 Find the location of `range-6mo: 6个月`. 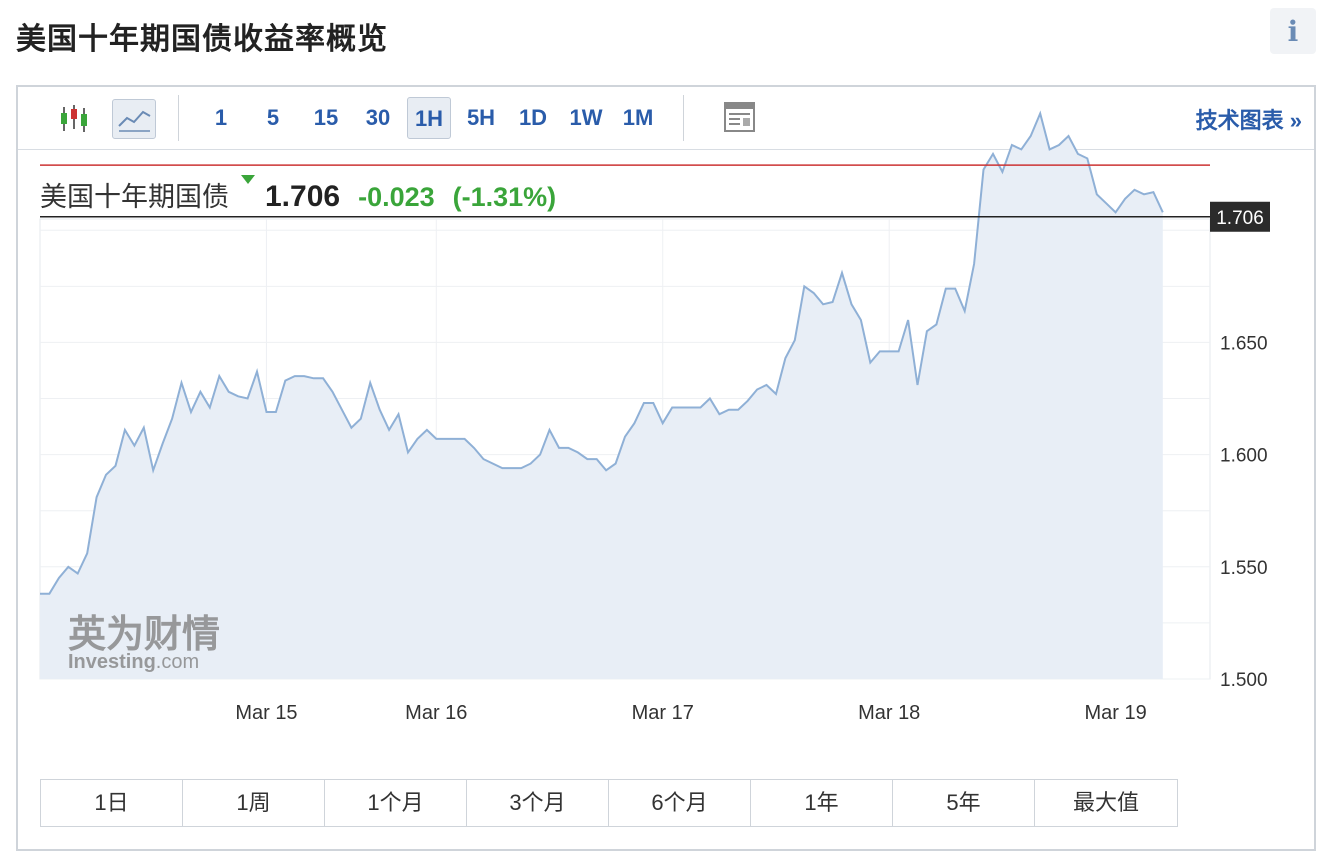

range-6mo: 6个月 is located at coordinates (680, 803).